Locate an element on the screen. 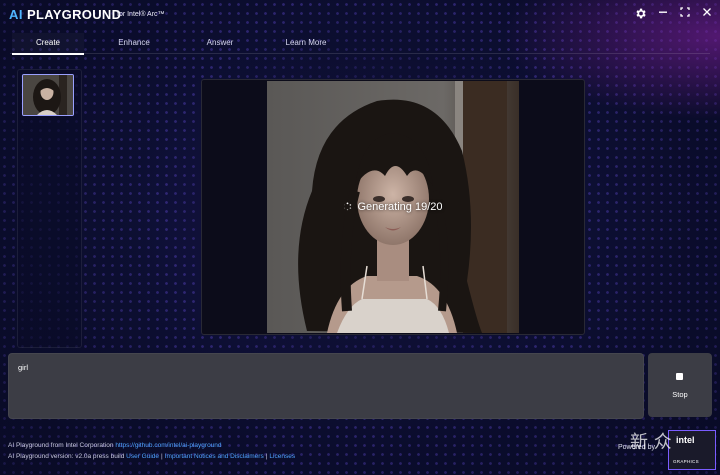 This screenshot has height=475, width=720. graphics-label: GRAPHICS is located at coordinates (686, 461).